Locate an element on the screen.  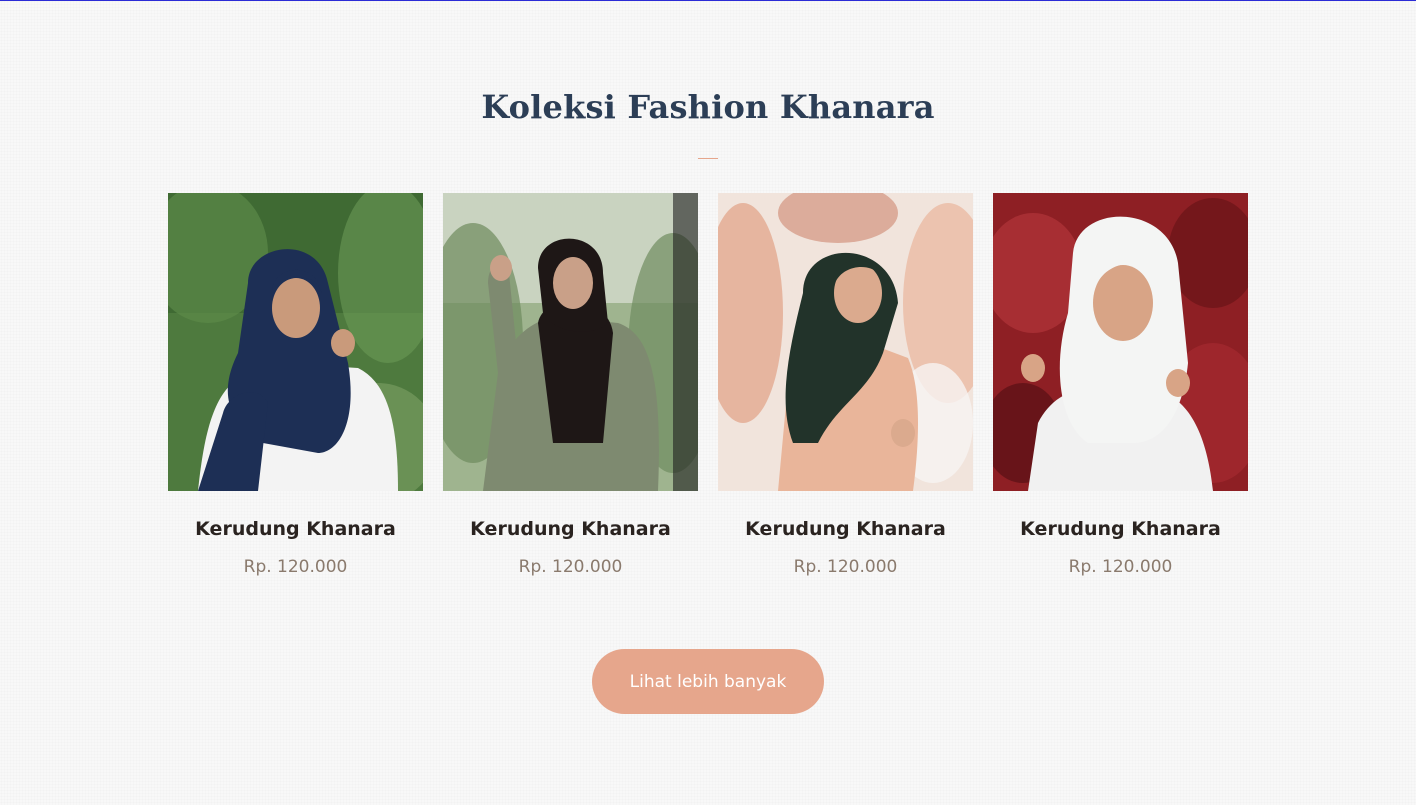
section-title: Koleksi Fashion Khanara is located at coordinates (708, 107).